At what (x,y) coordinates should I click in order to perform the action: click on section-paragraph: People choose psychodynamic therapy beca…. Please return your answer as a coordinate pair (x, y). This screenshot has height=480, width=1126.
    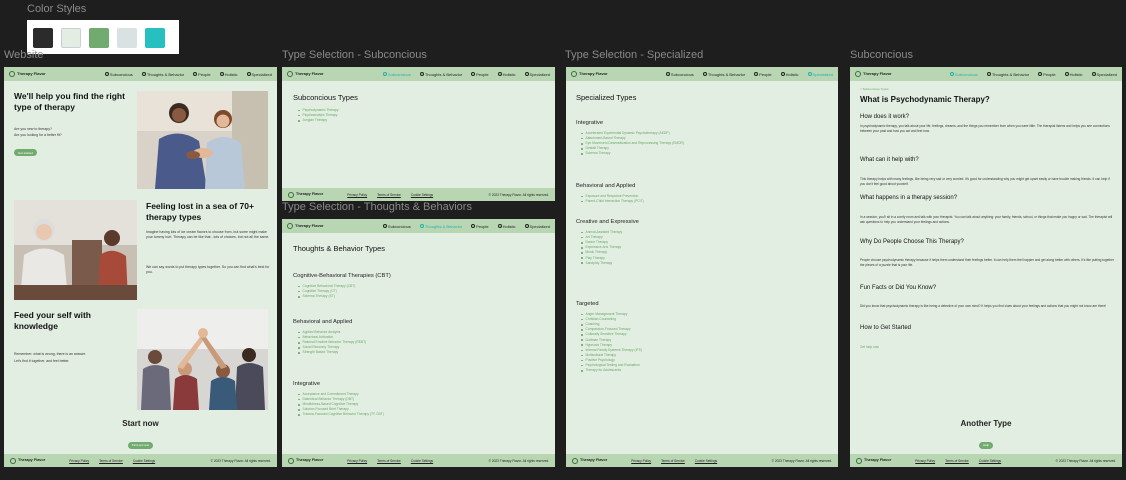
    Looking at the image, I should click on (987, 263).